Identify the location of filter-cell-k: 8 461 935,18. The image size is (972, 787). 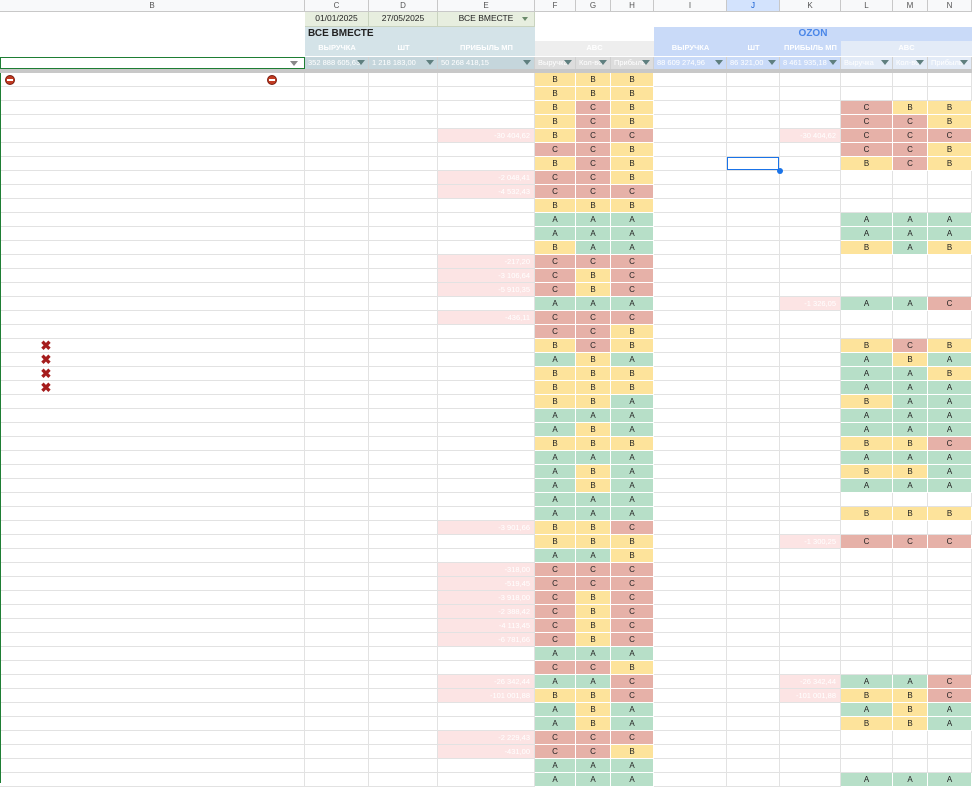
(810, 63).